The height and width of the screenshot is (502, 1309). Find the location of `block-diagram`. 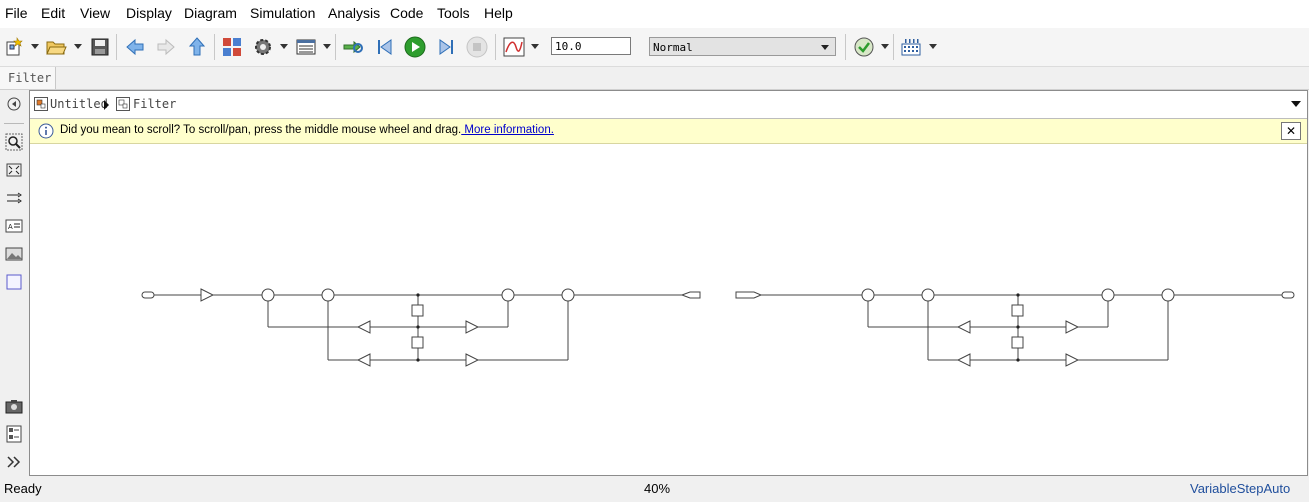

block-diagram is located at coordinates (718, 327).